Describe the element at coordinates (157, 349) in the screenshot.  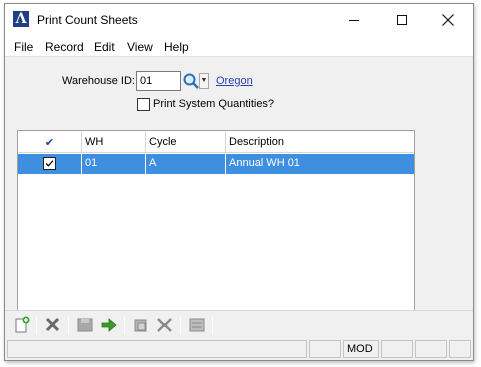
I see `status-message-panel` at that location.